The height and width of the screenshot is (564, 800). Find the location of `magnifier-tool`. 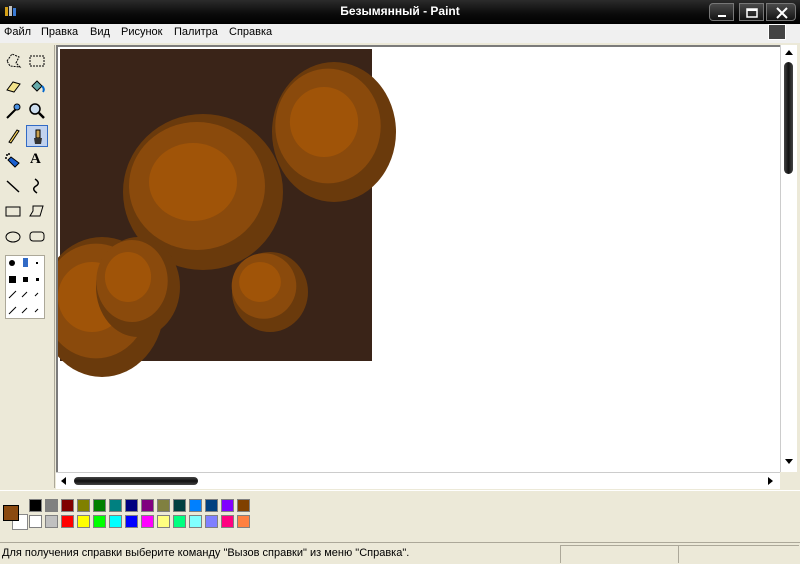

magnifier-tool is located at coordinates (37, 111).